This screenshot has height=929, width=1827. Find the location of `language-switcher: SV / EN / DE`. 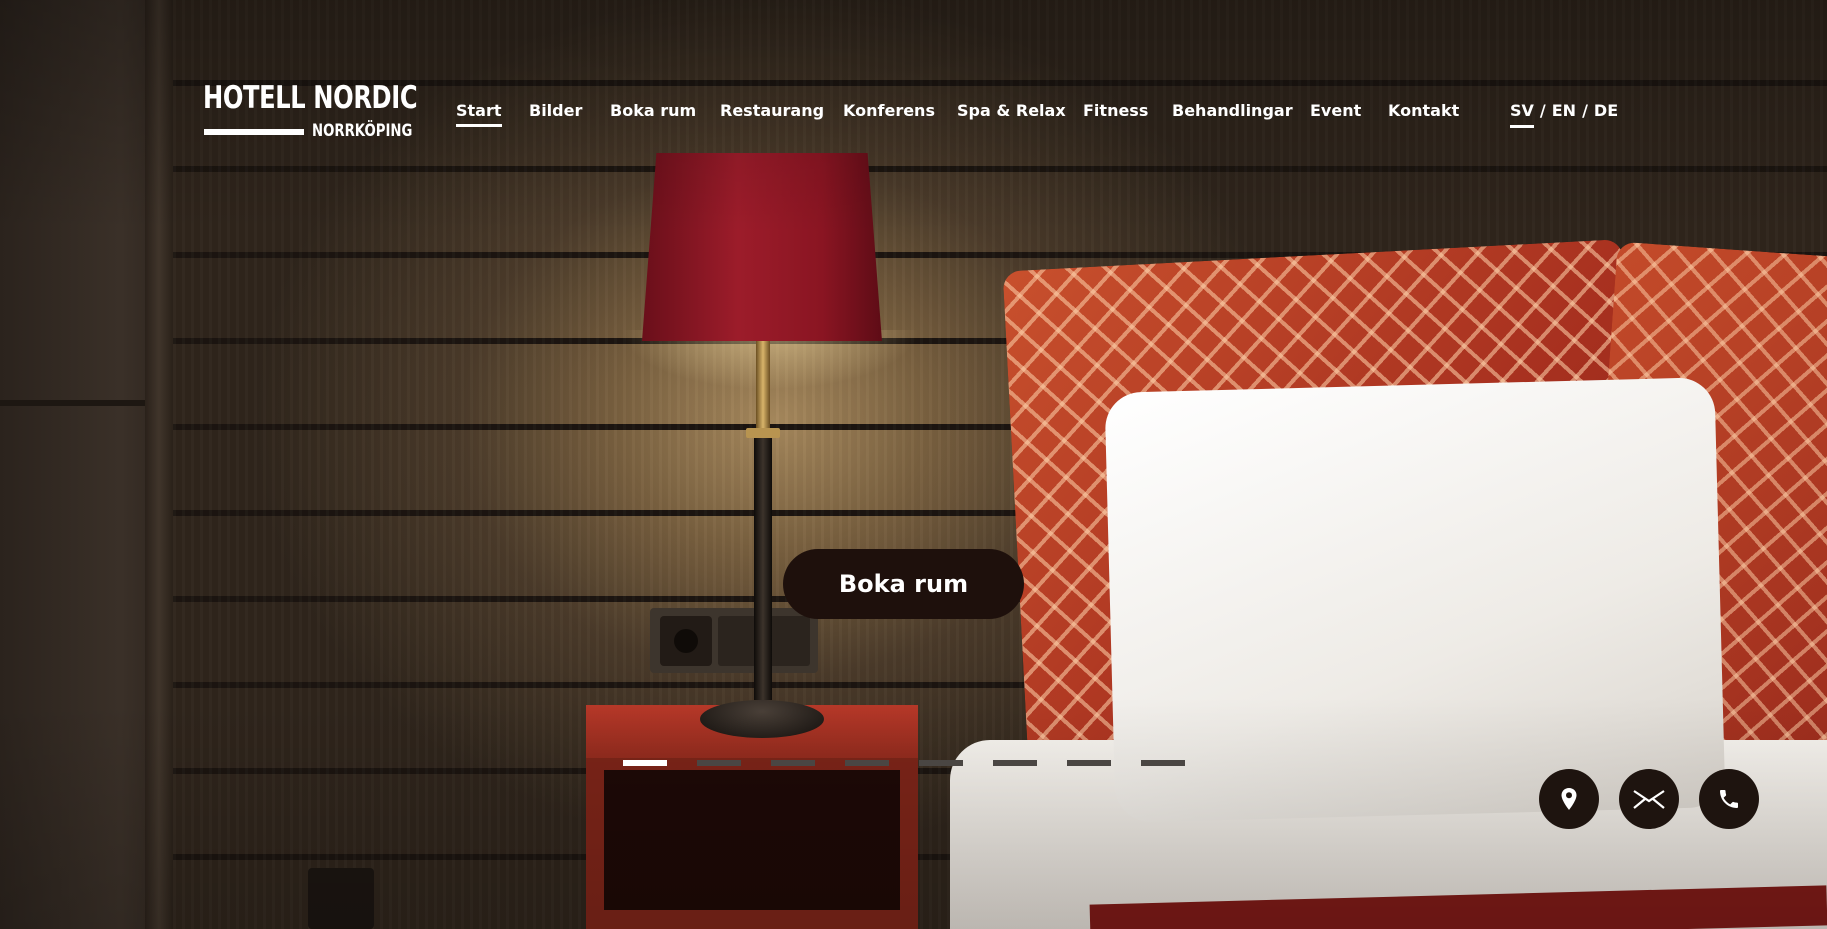

language-switcher: SV / EN / DE is located at coordinates (1564, 111).